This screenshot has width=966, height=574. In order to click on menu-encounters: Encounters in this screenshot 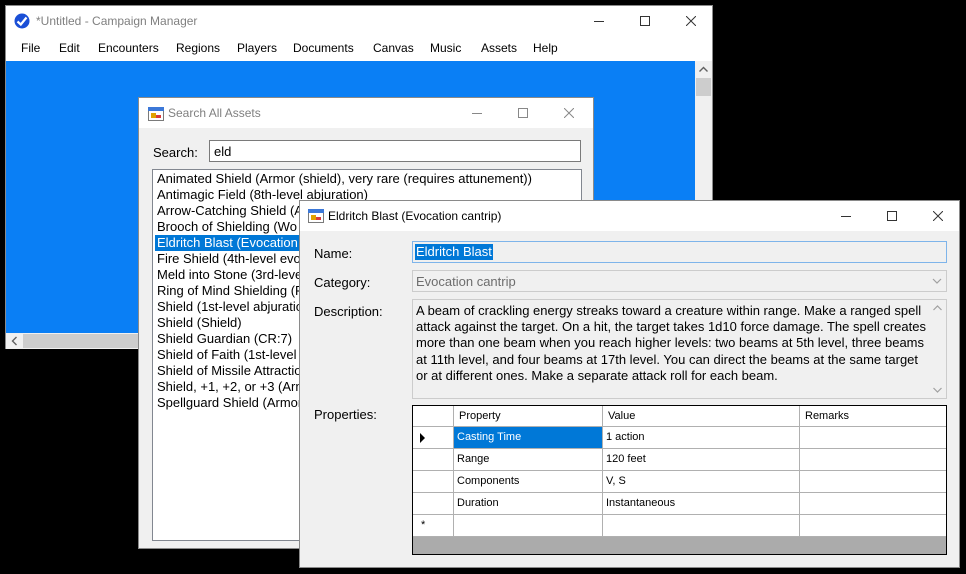, I will do `click(128, 48)`.